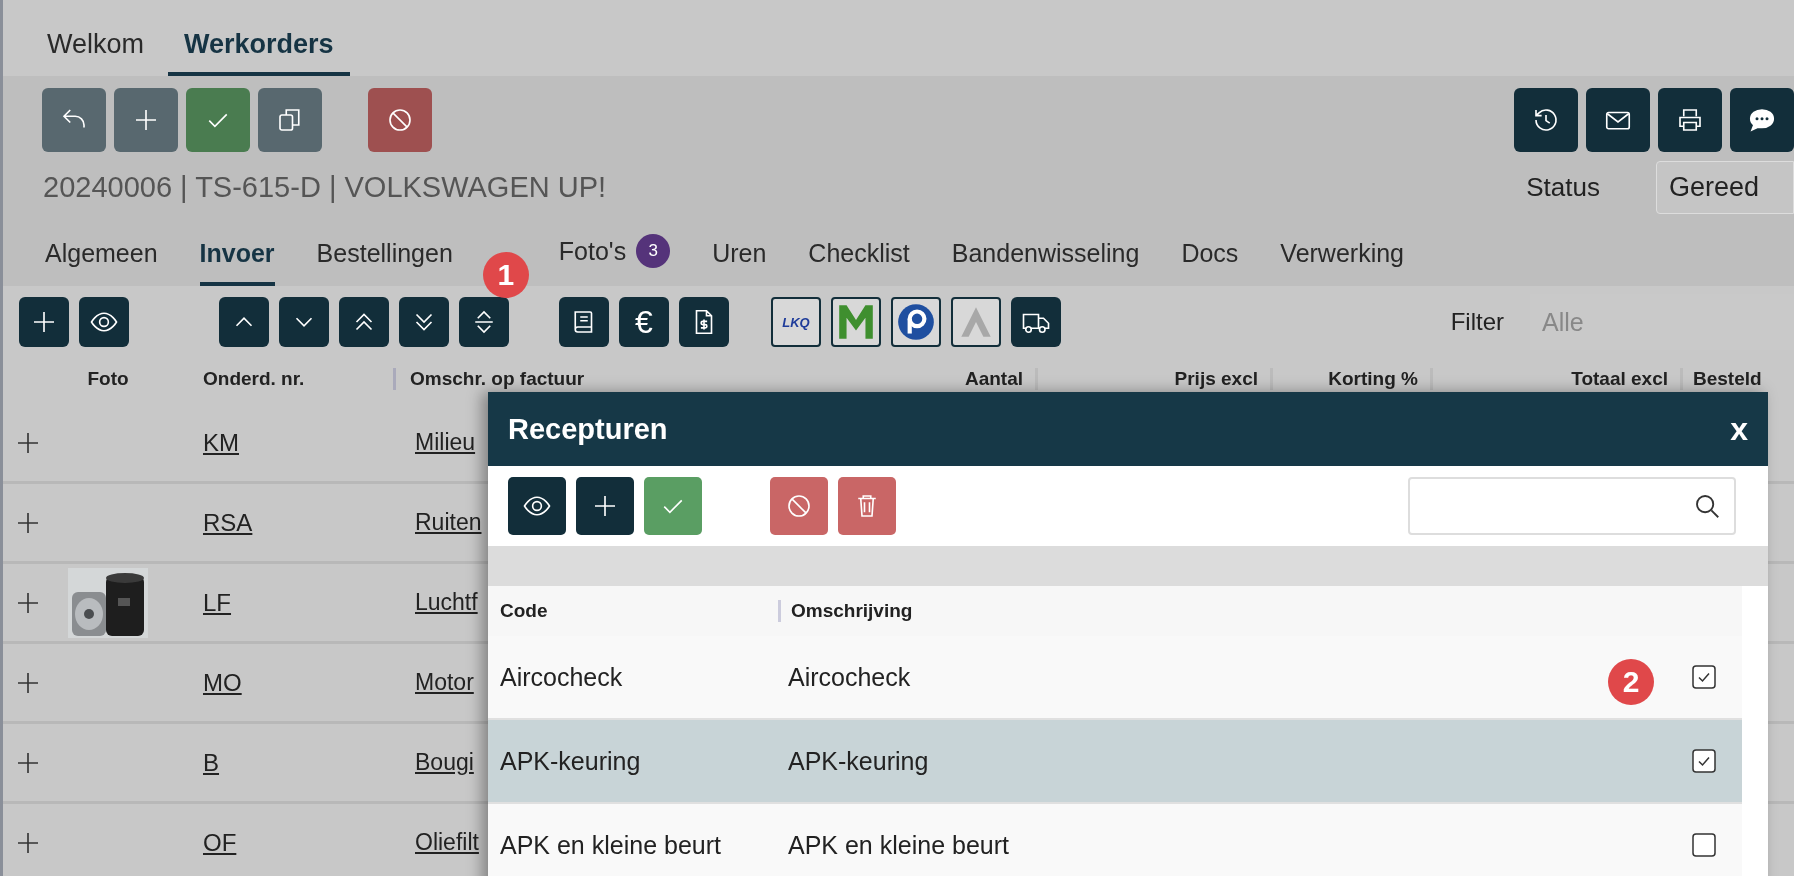 This screenshot has width=1794, height=876. Describe the element at coordinates (1115, 840) in the screenshot. I see `recipe-row: APK en kleine beurt APK en kleine beurt` at that location.